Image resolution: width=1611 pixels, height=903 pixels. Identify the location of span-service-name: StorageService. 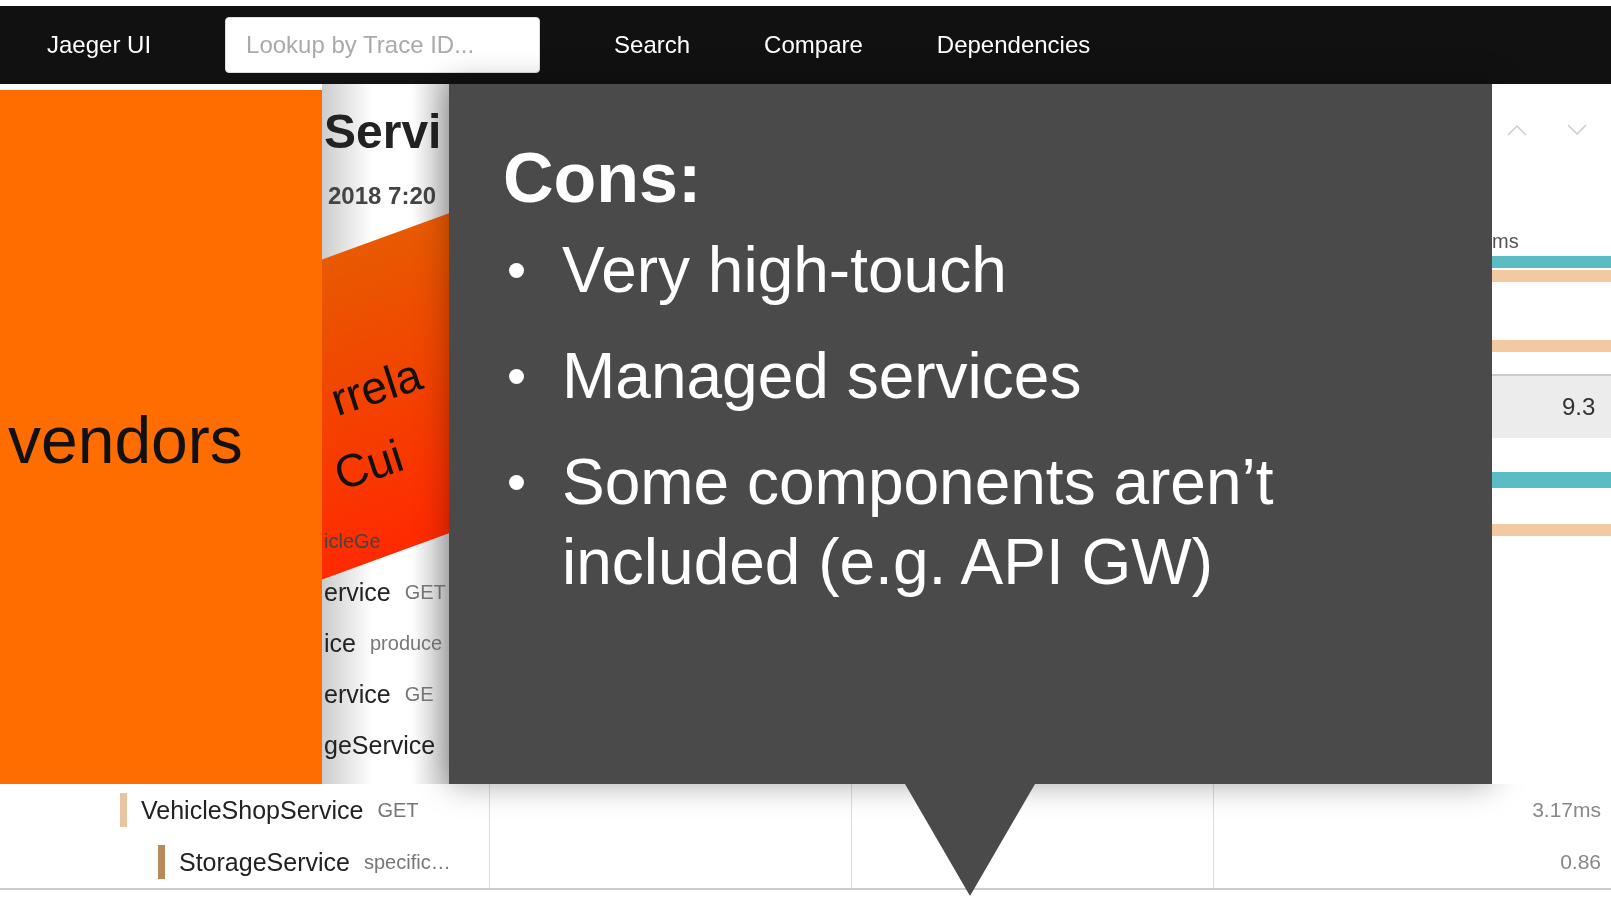
(264, 862).